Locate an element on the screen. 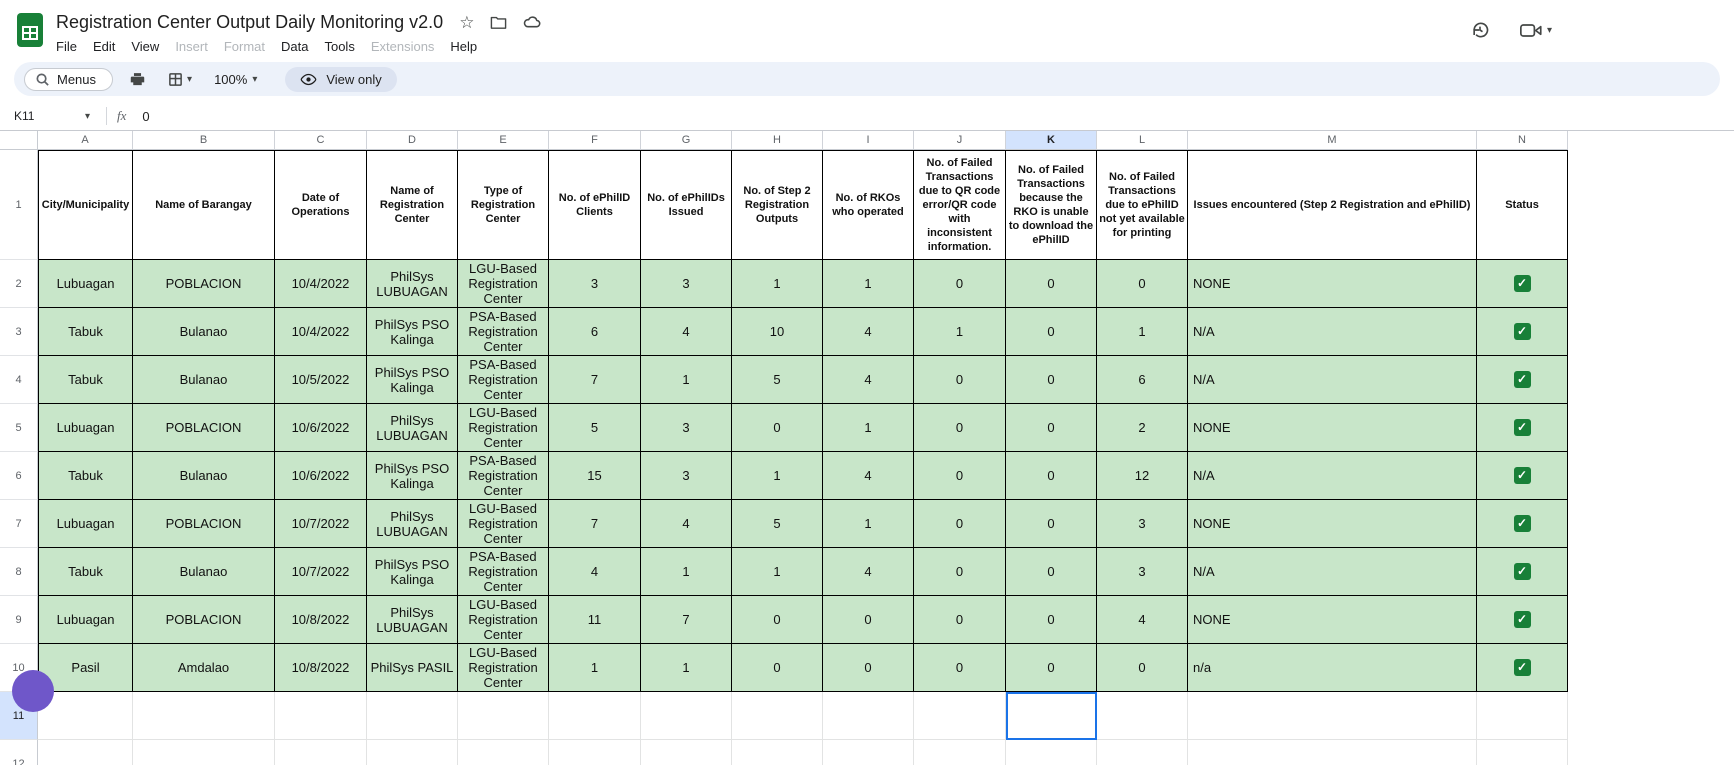  cell-F10: 1 is located at coordinates (595, 668).